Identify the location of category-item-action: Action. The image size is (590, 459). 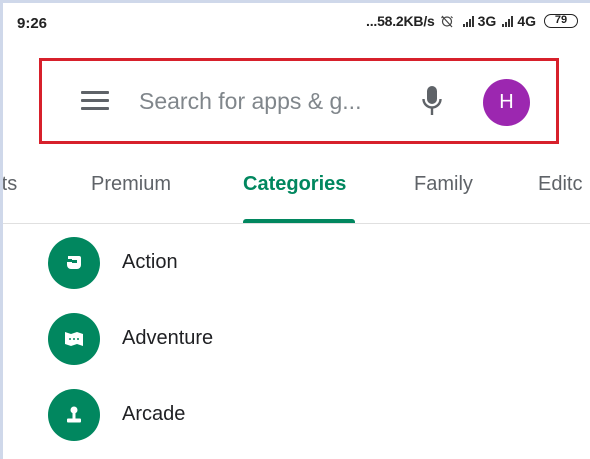
(248, 263).